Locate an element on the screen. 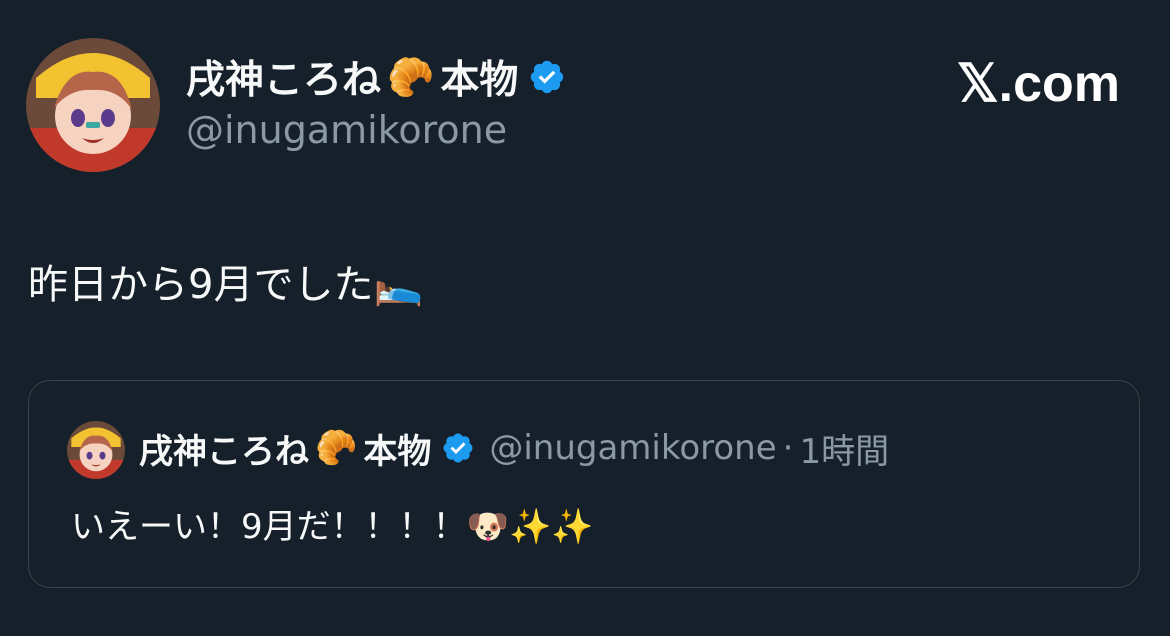 The image size is (1170, 636). author-display-name: 戌神ころね is located at coordinates (283, 77).